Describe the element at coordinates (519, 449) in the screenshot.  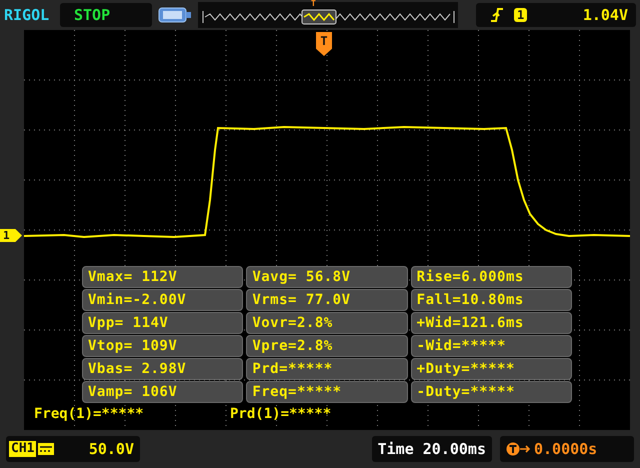
I see `trigger-offset-icon` at that location.